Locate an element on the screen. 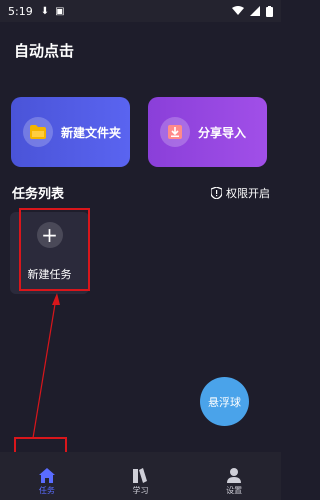 Image resolution: width=320 pixels, height=500 pixels. float-ball-button: 悬浮球 is located at coordinates (224, 401).